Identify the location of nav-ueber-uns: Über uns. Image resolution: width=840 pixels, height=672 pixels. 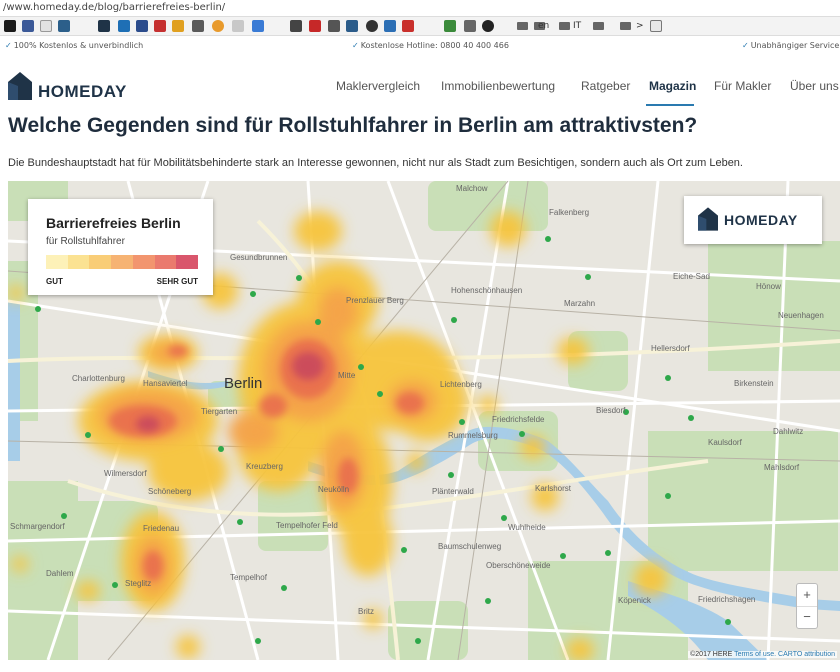
(814, 86).